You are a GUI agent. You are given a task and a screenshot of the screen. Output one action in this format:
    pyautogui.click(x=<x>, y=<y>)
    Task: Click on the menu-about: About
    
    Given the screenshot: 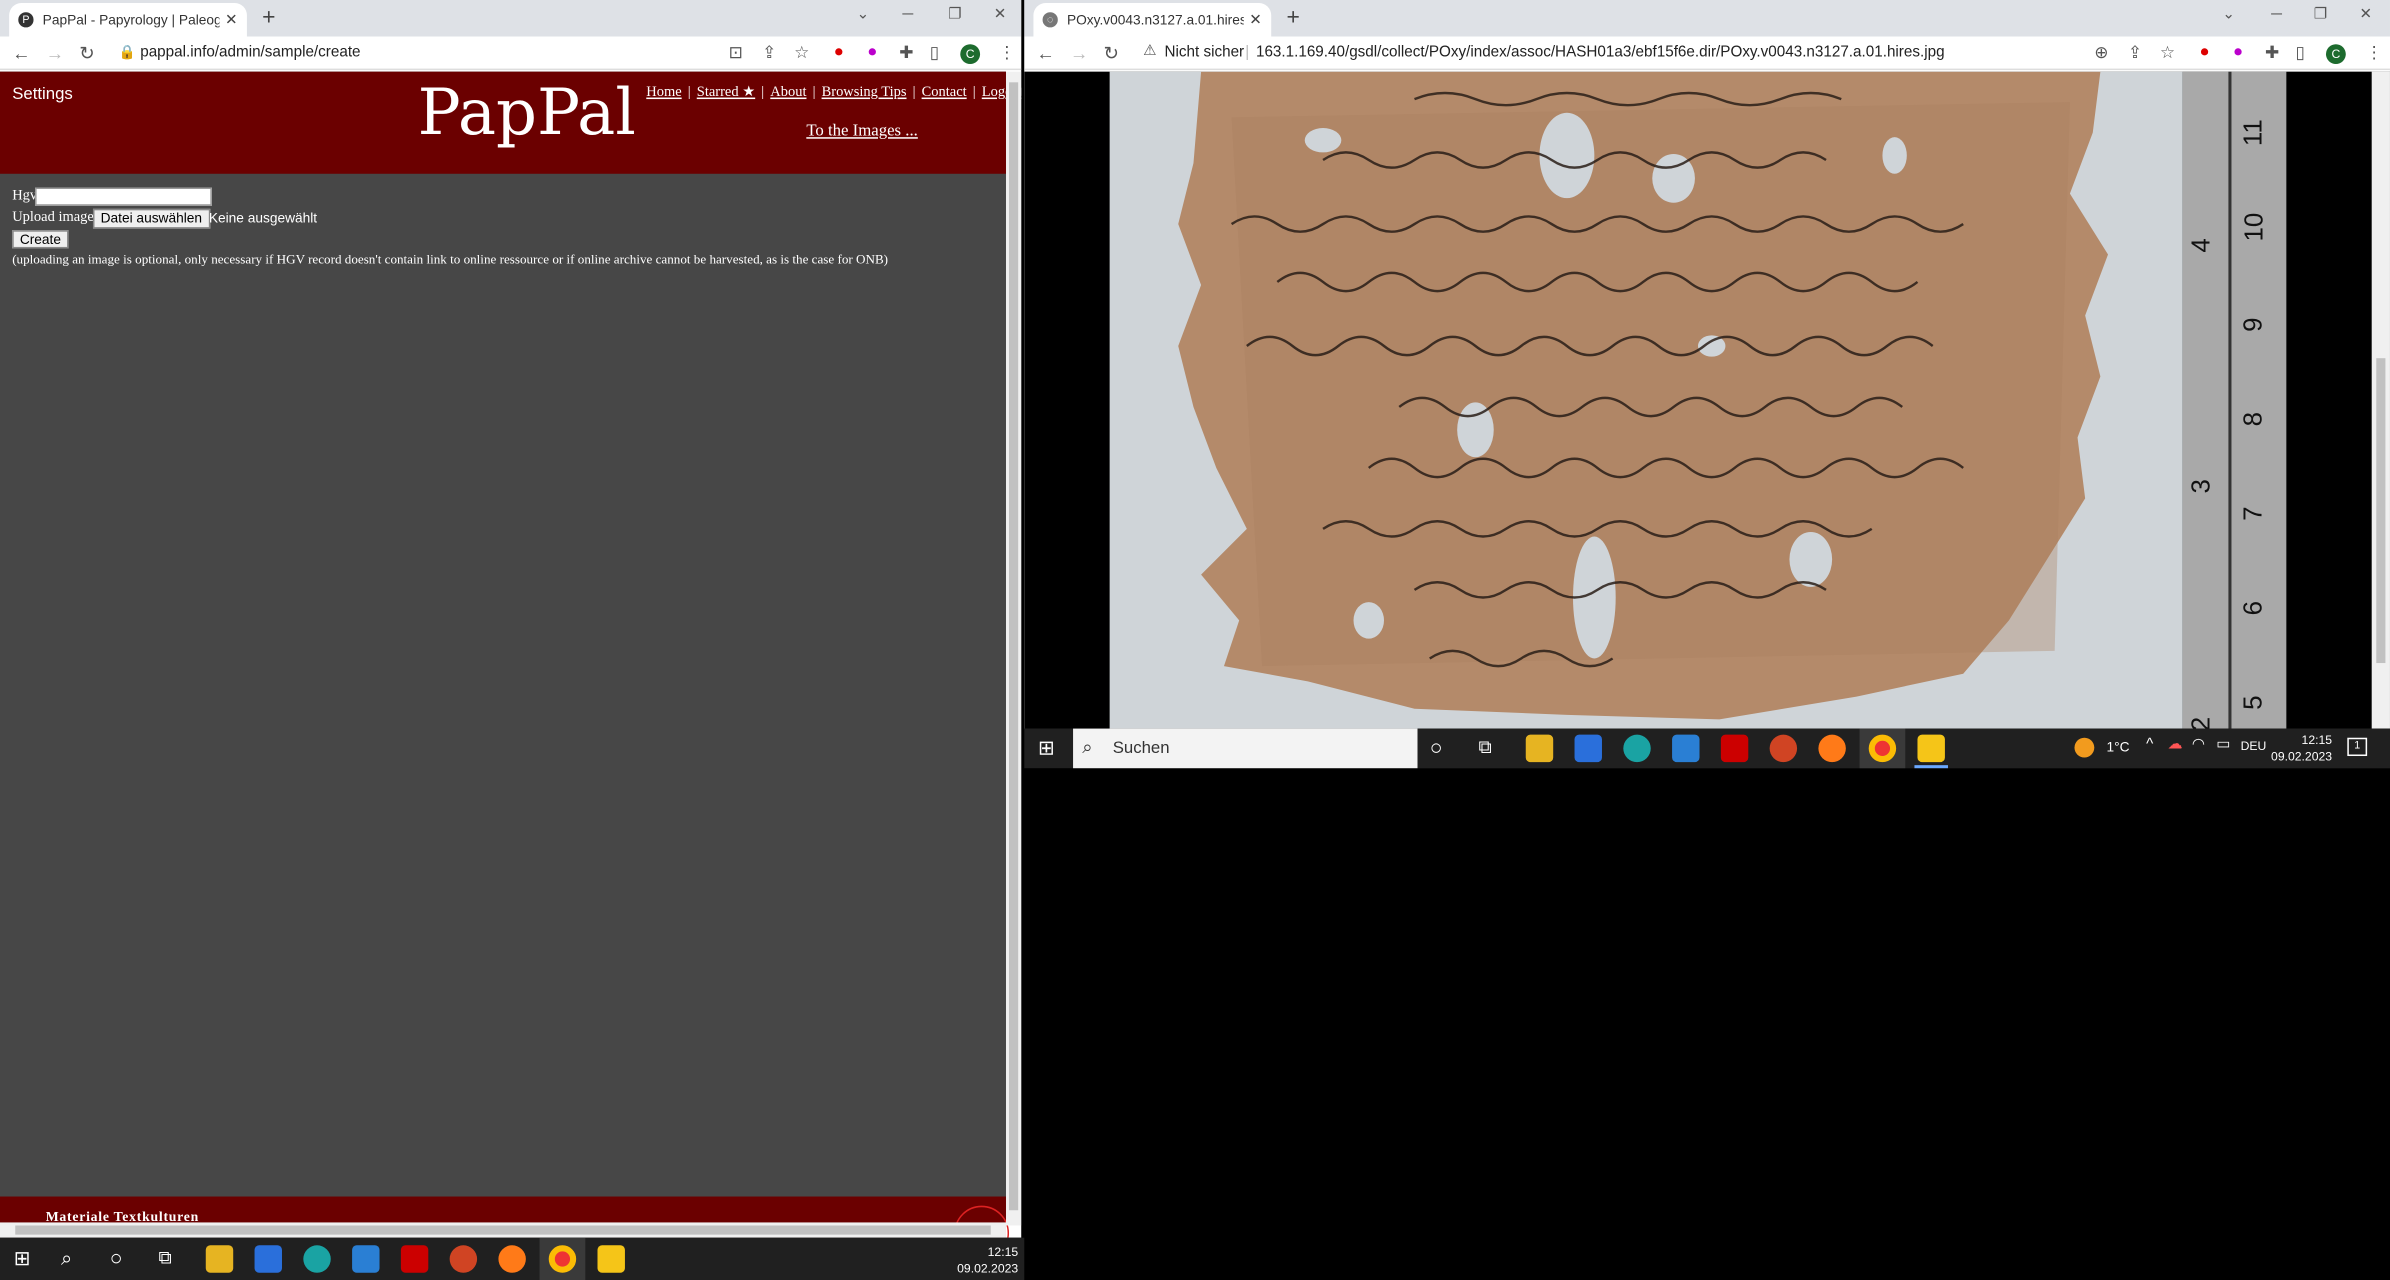 What is the action you would take?
    pyautogui.click(x=788, y=92)
    